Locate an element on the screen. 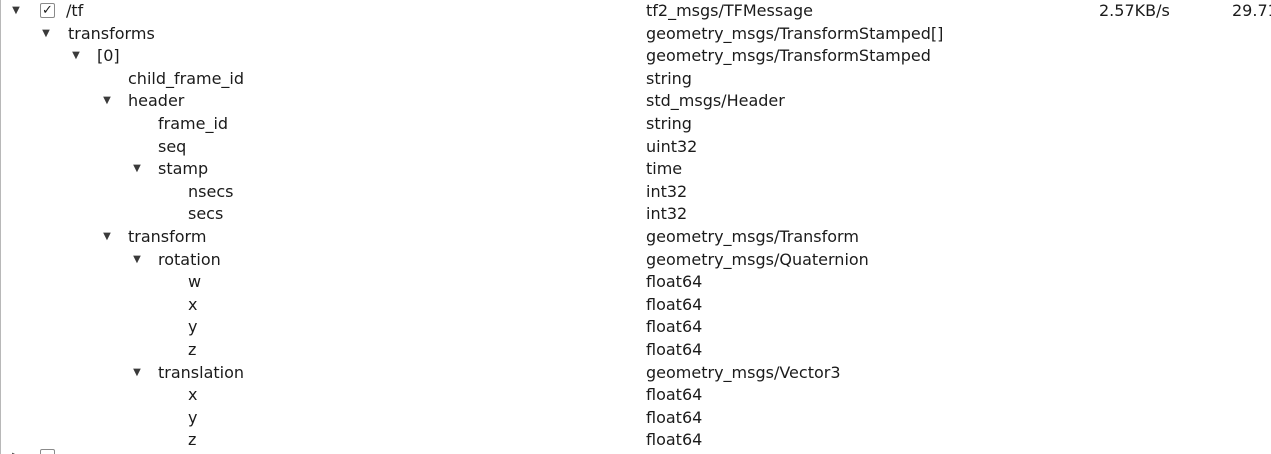 The image size is (1271, 454). field-name: [0] is located at coordinates (108, 56).